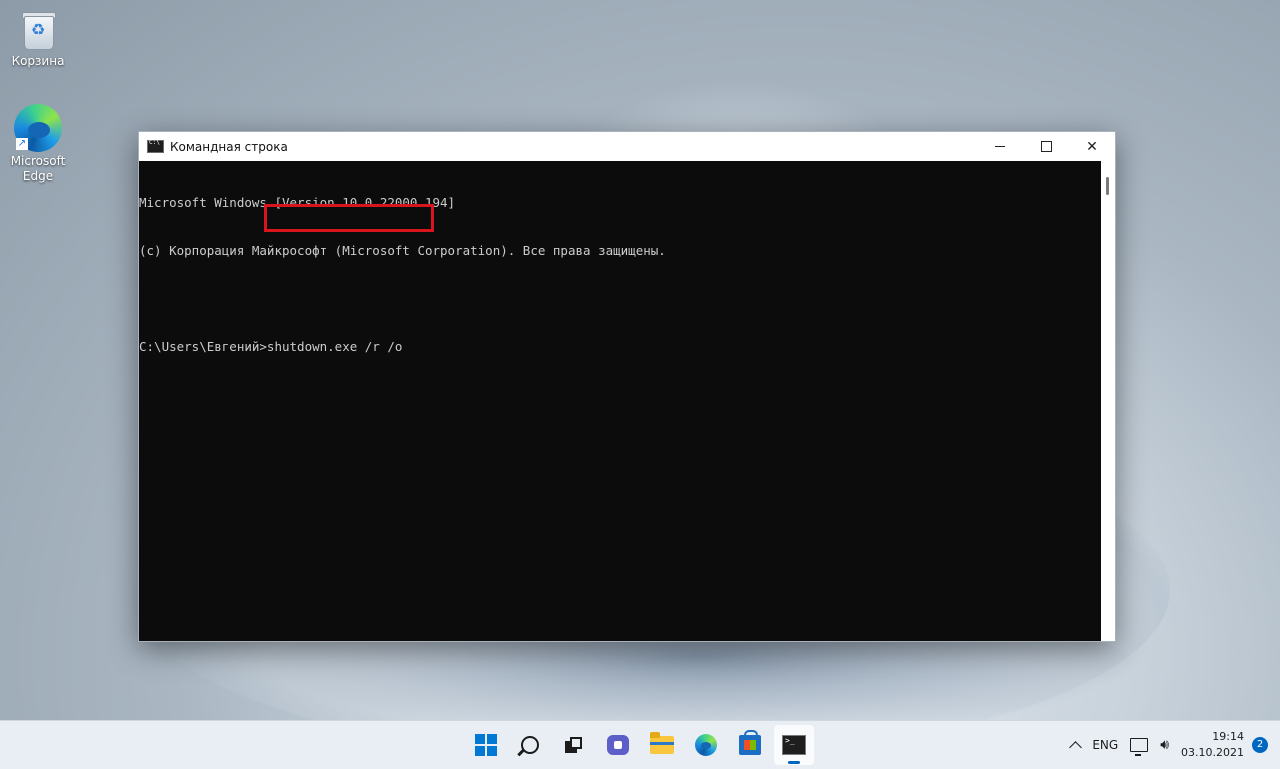 The image size is (1280, 769). I want to click on scrollbar-thumb, so click(1107, 186).